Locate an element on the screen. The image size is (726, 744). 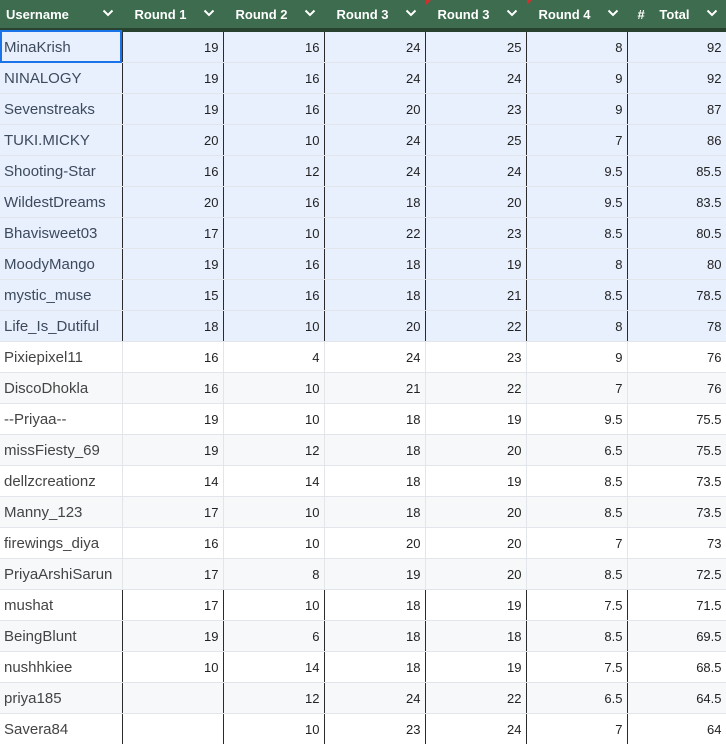
column-header-1: Round 1 is located at coordinates (173, 16).